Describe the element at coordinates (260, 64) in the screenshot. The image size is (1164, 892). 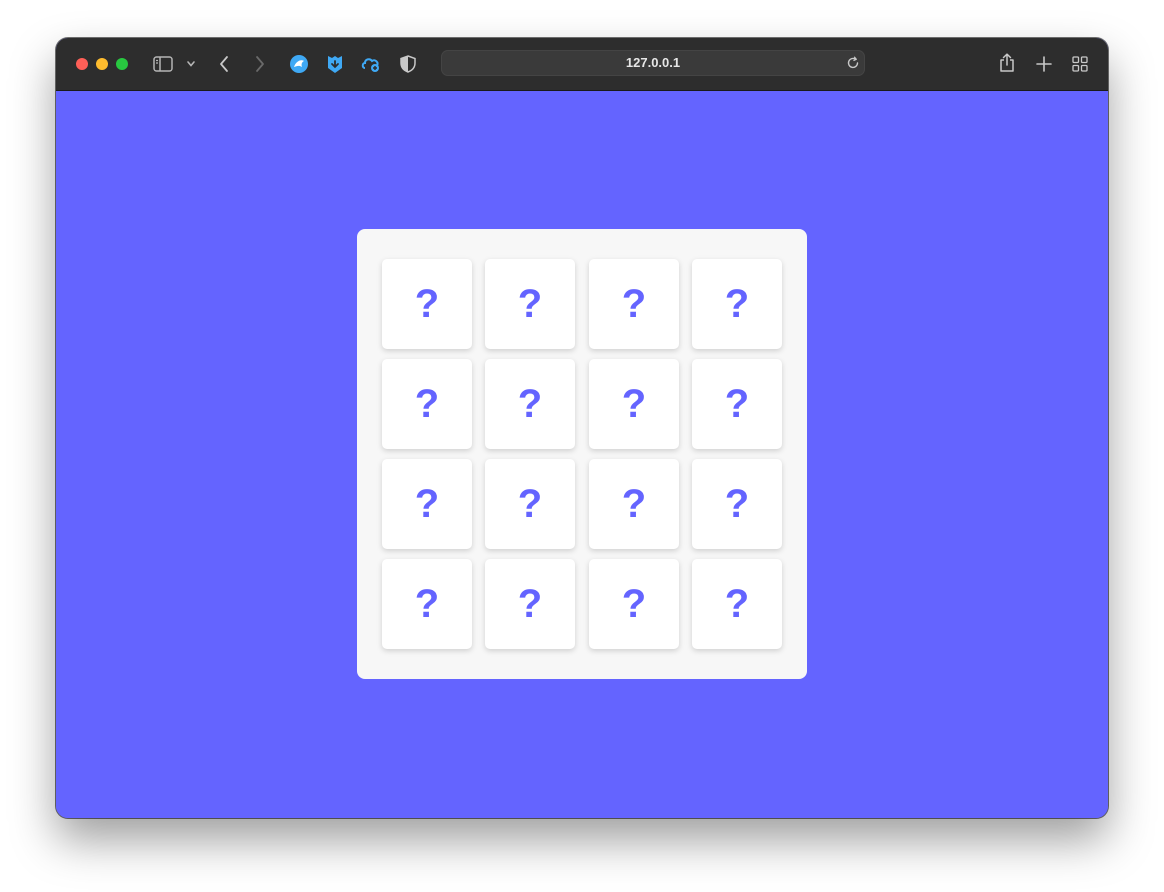
I see `forward-icon` at that location.